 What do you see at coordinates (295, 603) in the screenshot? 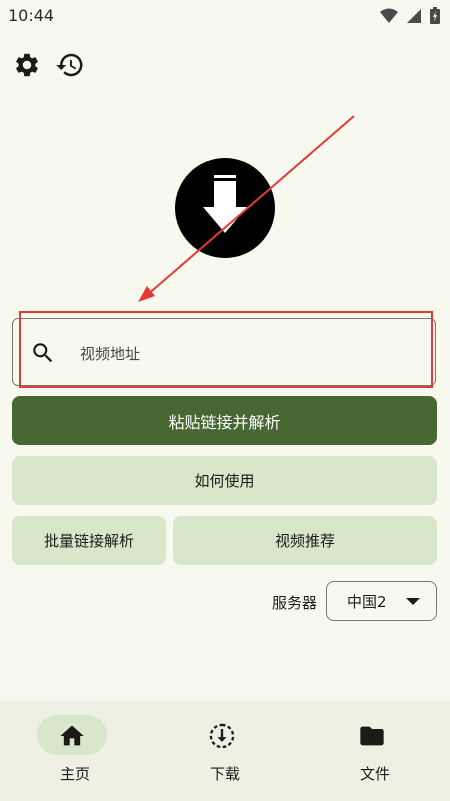
I see `server-label: 服务器` at bounding box center [295, 603].